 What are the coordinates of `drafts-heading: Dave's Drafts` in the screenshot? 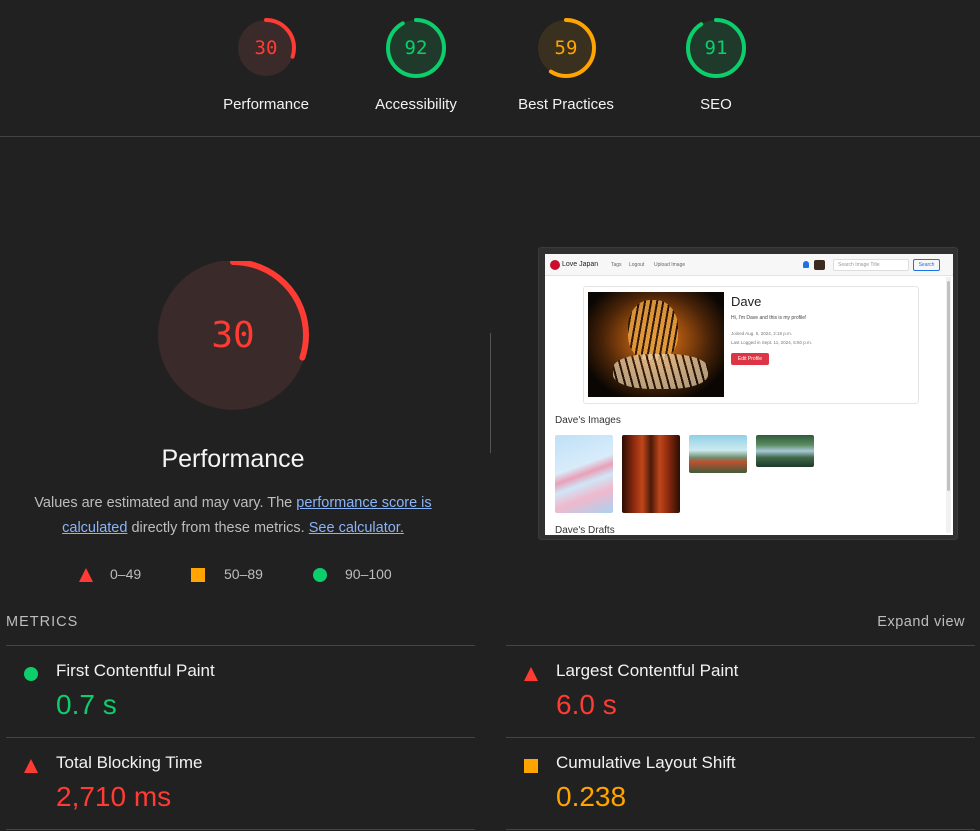 It's located at (585, 530).